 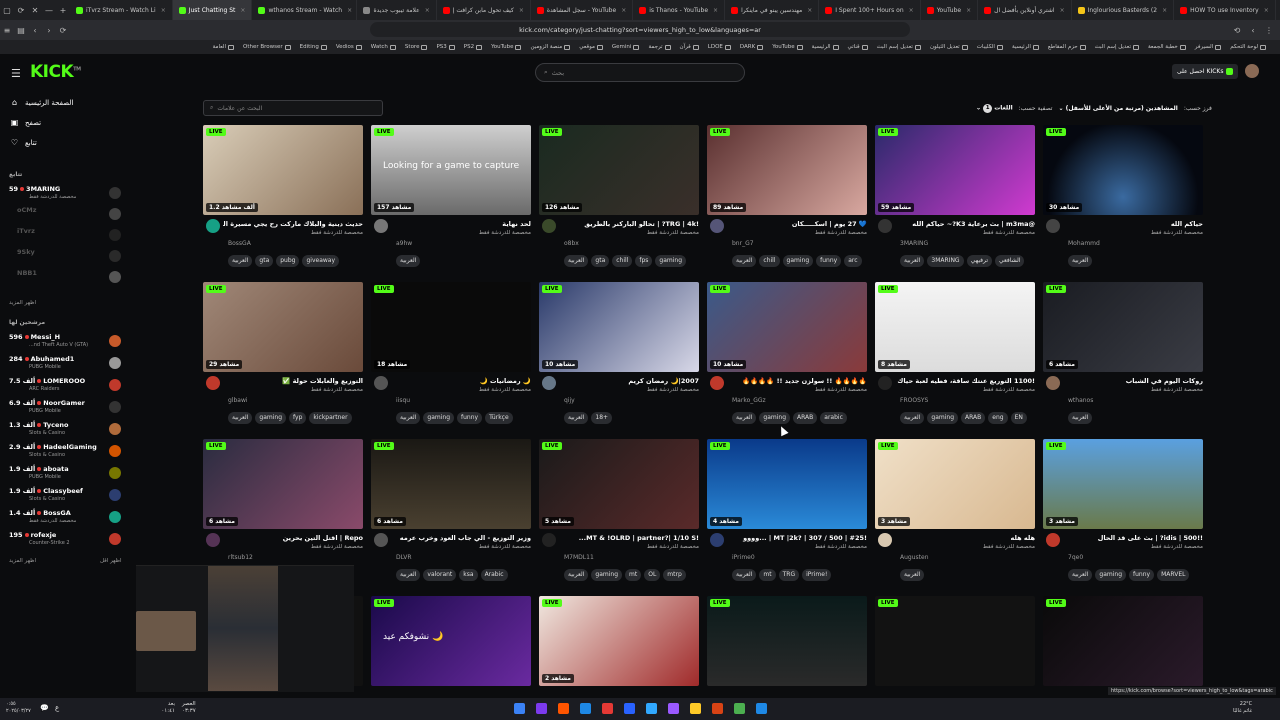 I want to click on bookmark-item: لوحة التحكم, so click(x=1248, y=47).